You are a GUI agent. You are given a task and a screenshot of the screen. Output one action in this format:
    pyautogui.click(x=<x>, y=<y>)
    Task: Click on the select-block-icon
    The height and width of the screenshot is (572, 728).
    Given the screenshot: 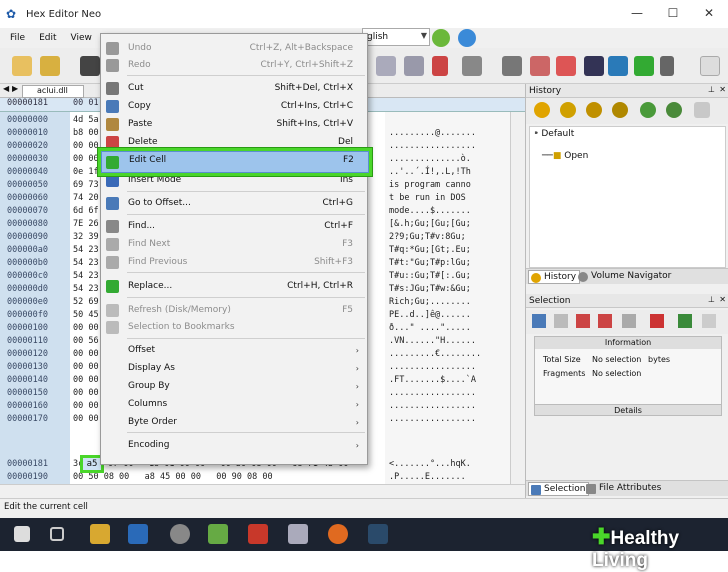 What is the action you would take?
    pyautogui.click(x=605, y=321)
    